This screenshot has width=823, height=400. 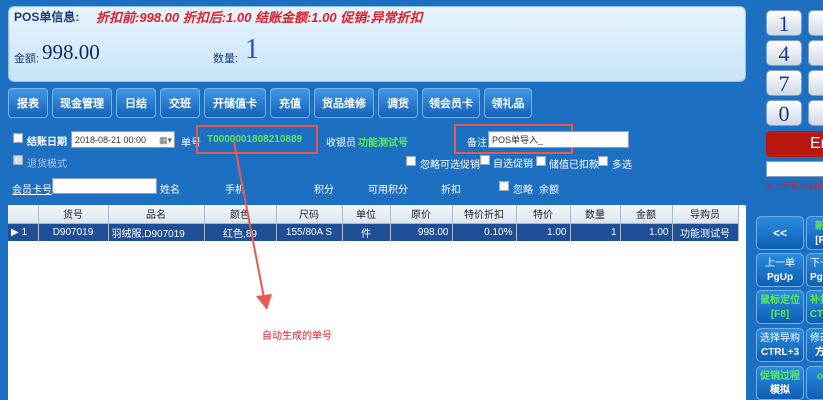 What do you see at coordinates (814, 270) in the screenshot?
I see `next-order-button-partial: 下一PgD` at bounding box center [814, 270].